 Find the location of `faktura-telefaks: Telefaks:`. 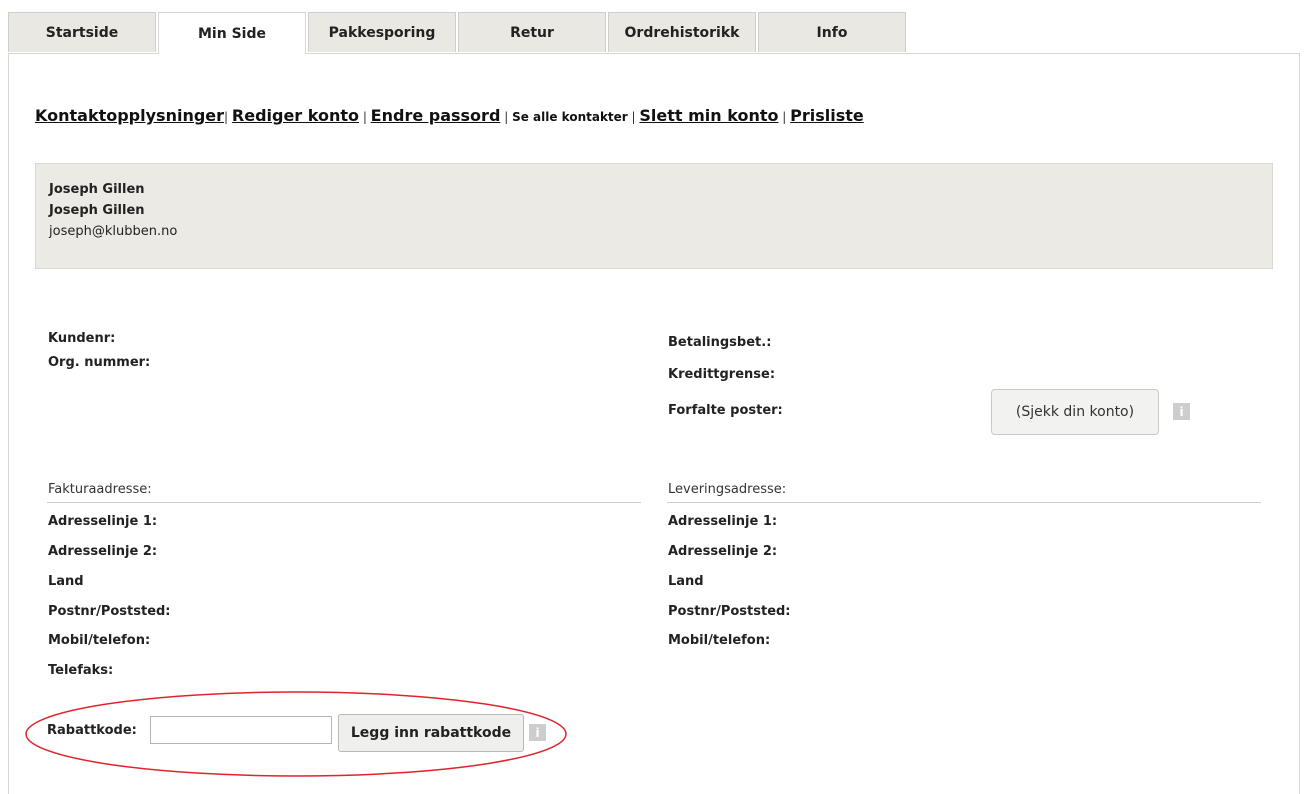

faktura-telefaks: Telefaks: is located at coordinates (81, 670).